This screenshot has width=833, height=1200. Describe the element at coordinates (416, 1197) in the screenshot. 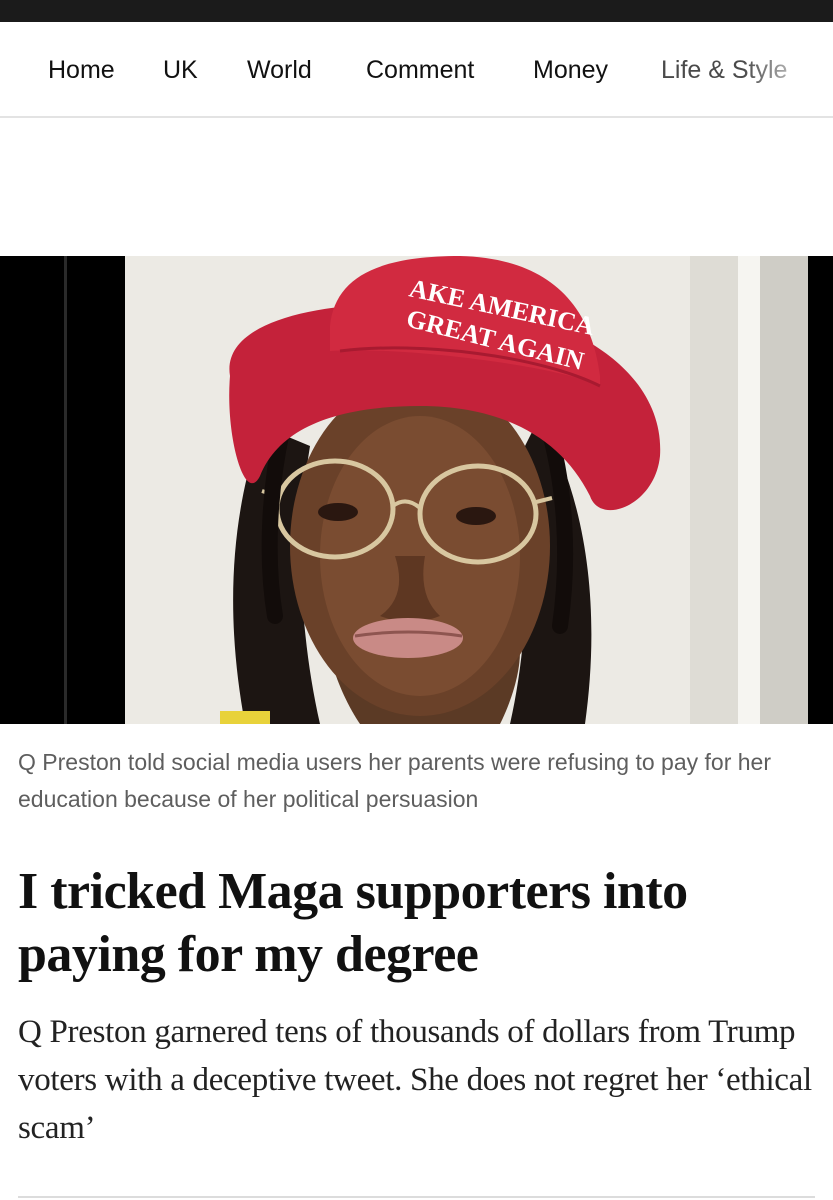

I see `divider` at that location.